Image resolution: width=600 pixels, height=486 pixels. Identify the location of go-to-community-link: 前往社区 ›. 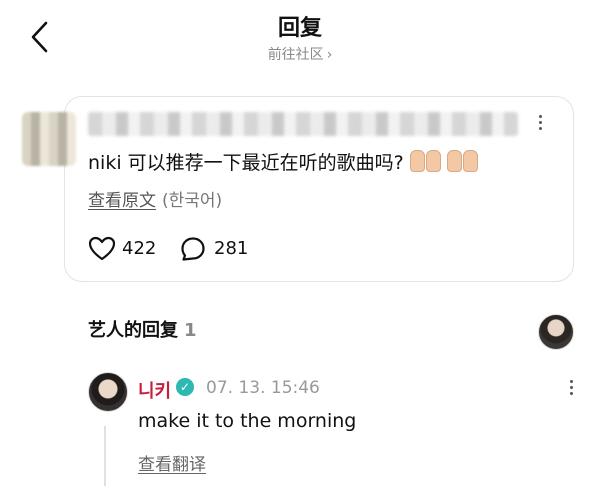
(300, 54).